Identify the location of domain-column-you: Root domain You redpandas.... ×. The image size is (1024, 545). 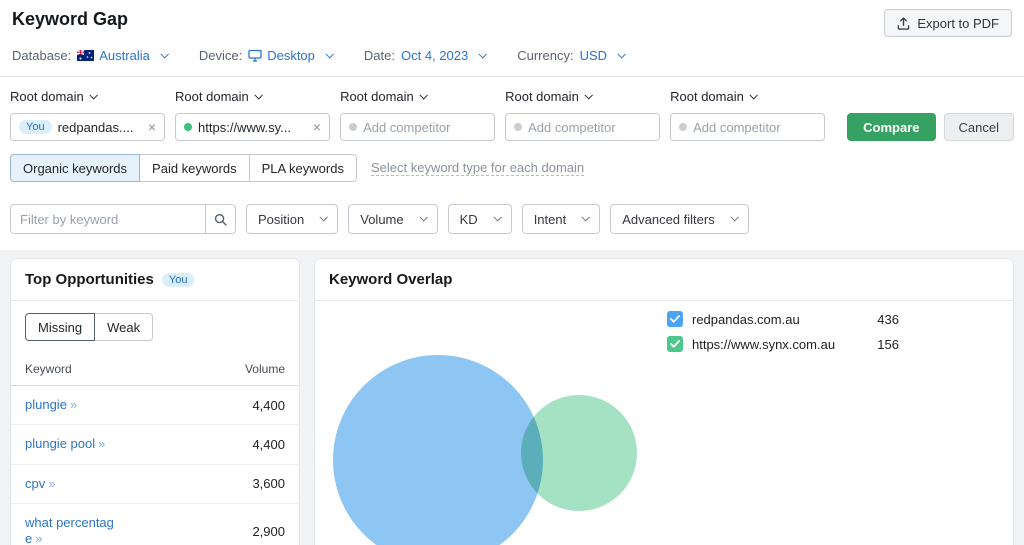
(88, 115).